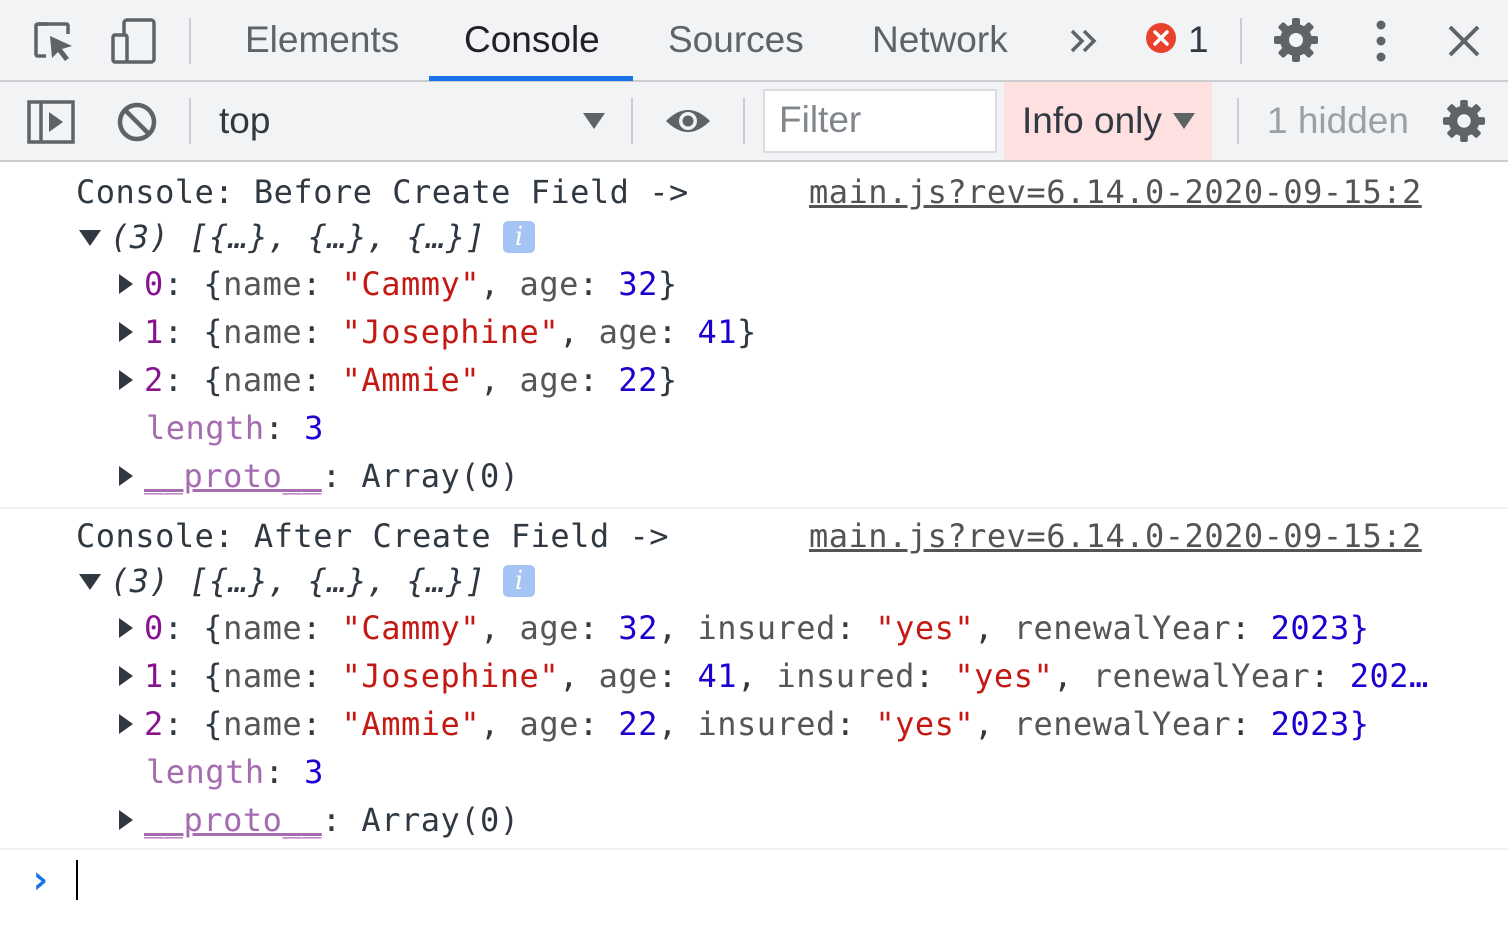 The image size is (1508, 930). What do you see at coordinates (411, 284) in the screenshot?
I see `array-entry: 0: {name: "Cammy", age: 32}` at bounding box center [411, 284].